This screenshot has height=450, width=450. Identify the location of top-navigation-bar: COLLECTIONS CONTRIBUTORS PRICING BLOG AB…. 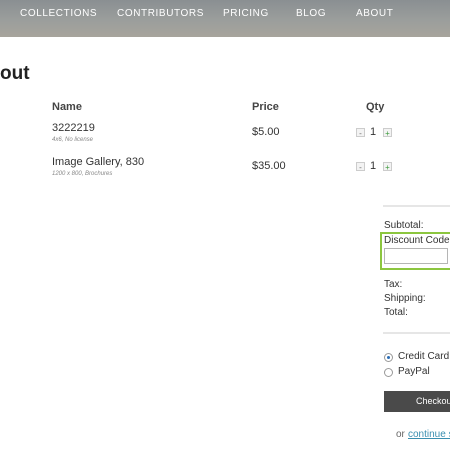
(225, 18).